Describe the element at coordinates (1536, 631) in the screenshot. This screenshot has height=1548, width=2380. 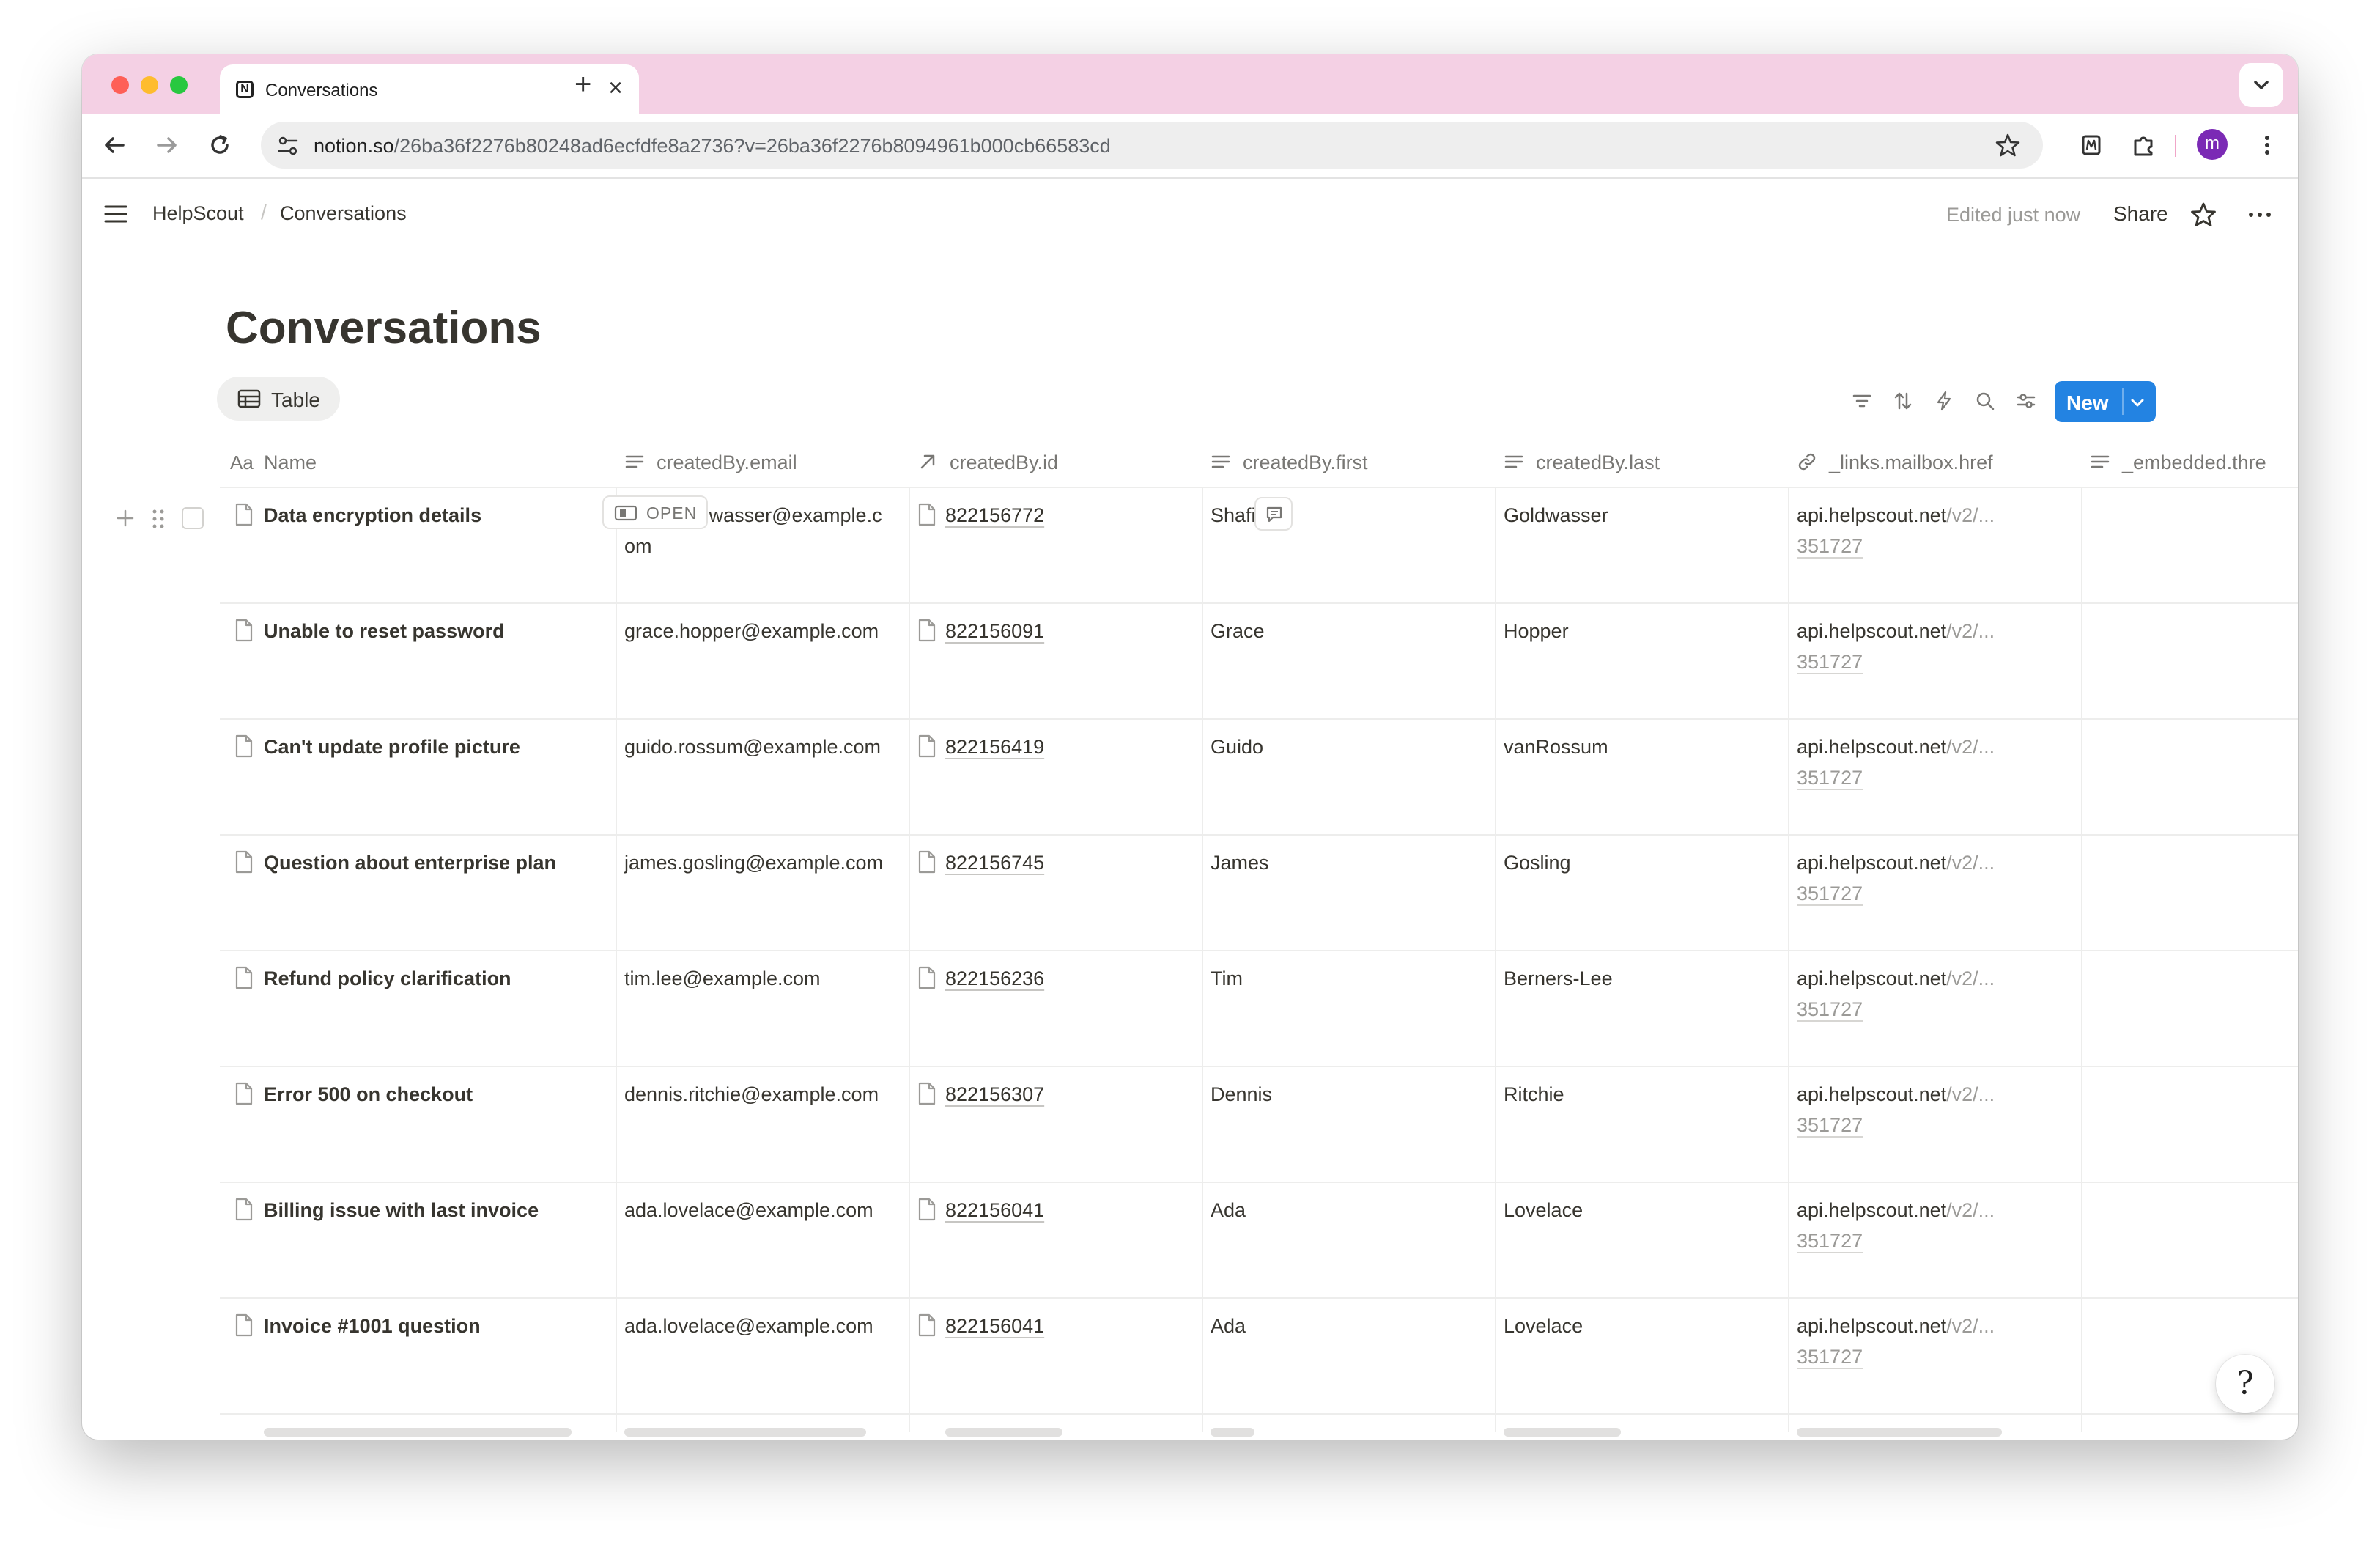
I see `cell-last: Hopper` at that location.